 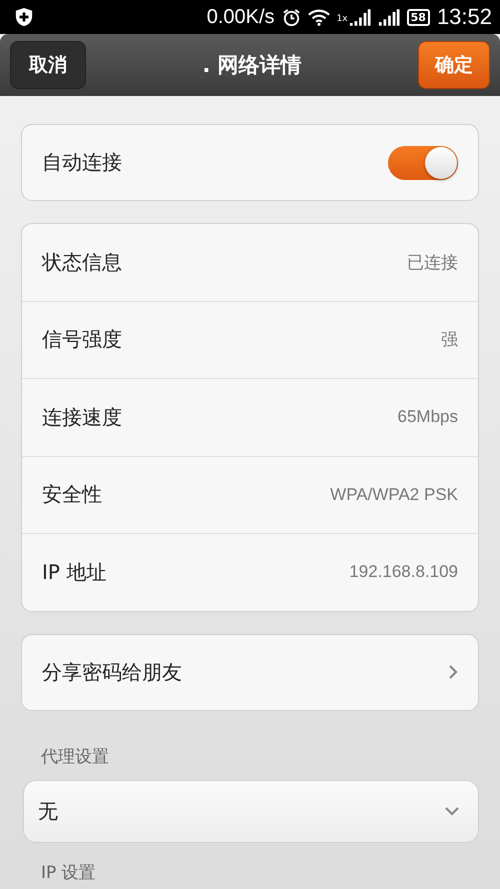 I want to click on detail-label: IP 地址, so click(x=74, y=572).